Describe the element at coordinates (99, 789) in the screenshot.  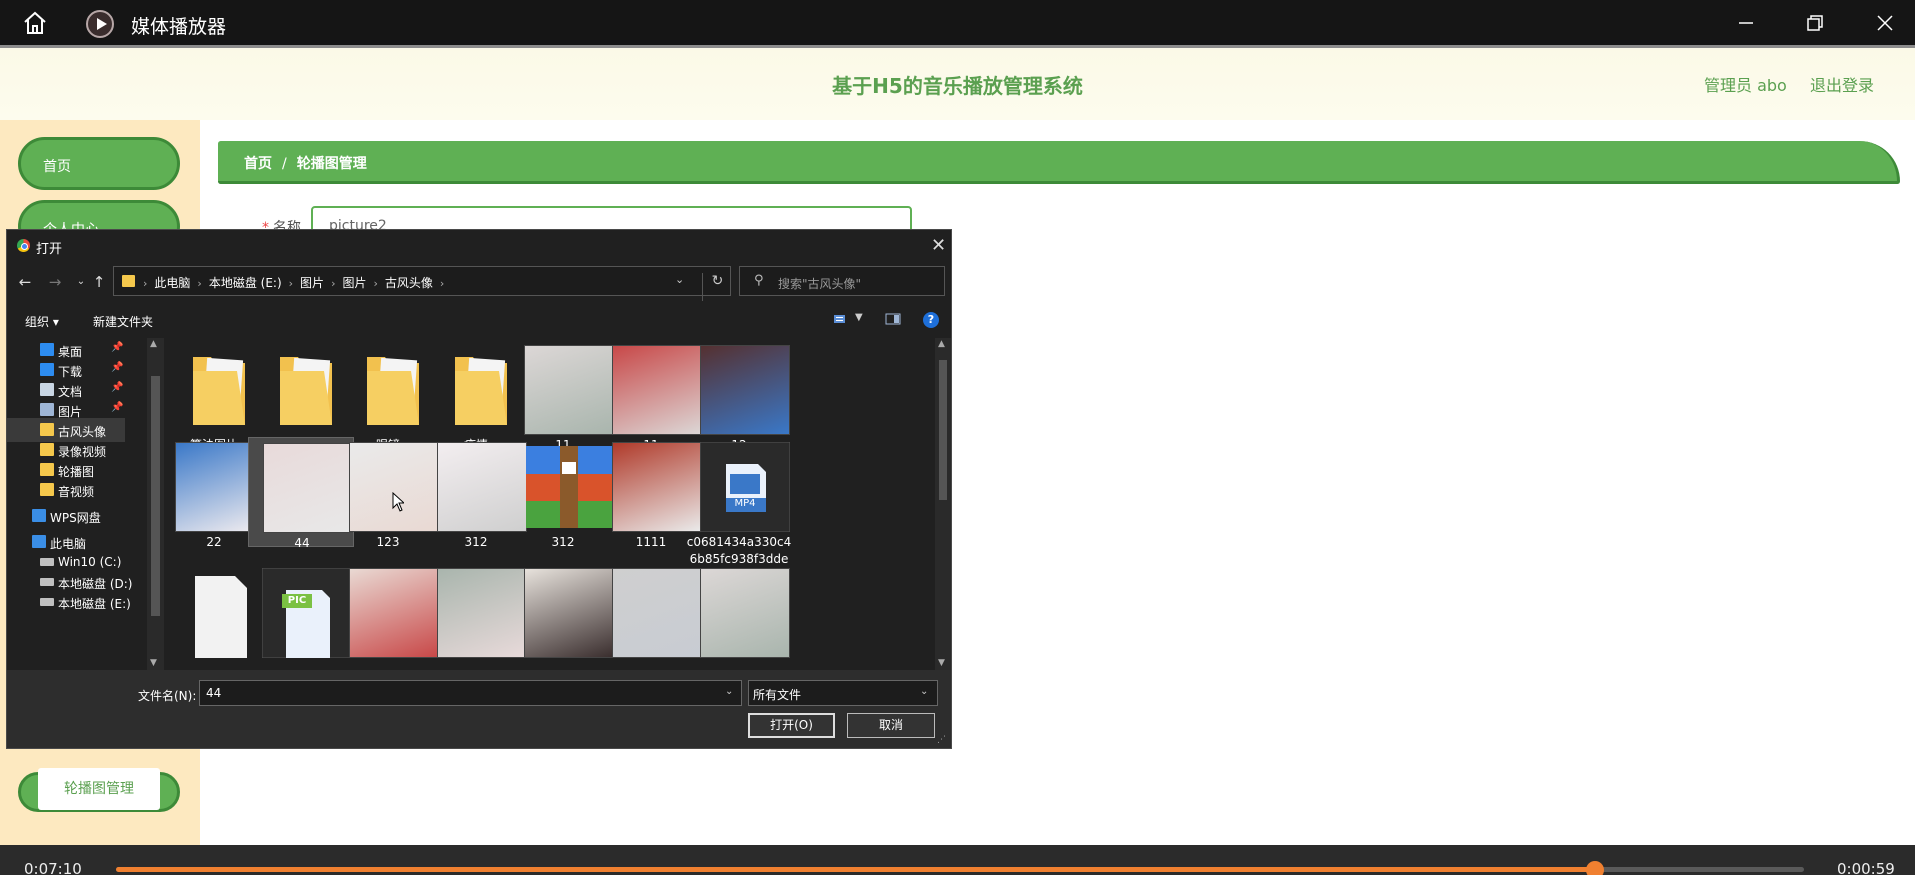
I see `sidebar-subitem-carousel-management: 轮播图管理` at that location.